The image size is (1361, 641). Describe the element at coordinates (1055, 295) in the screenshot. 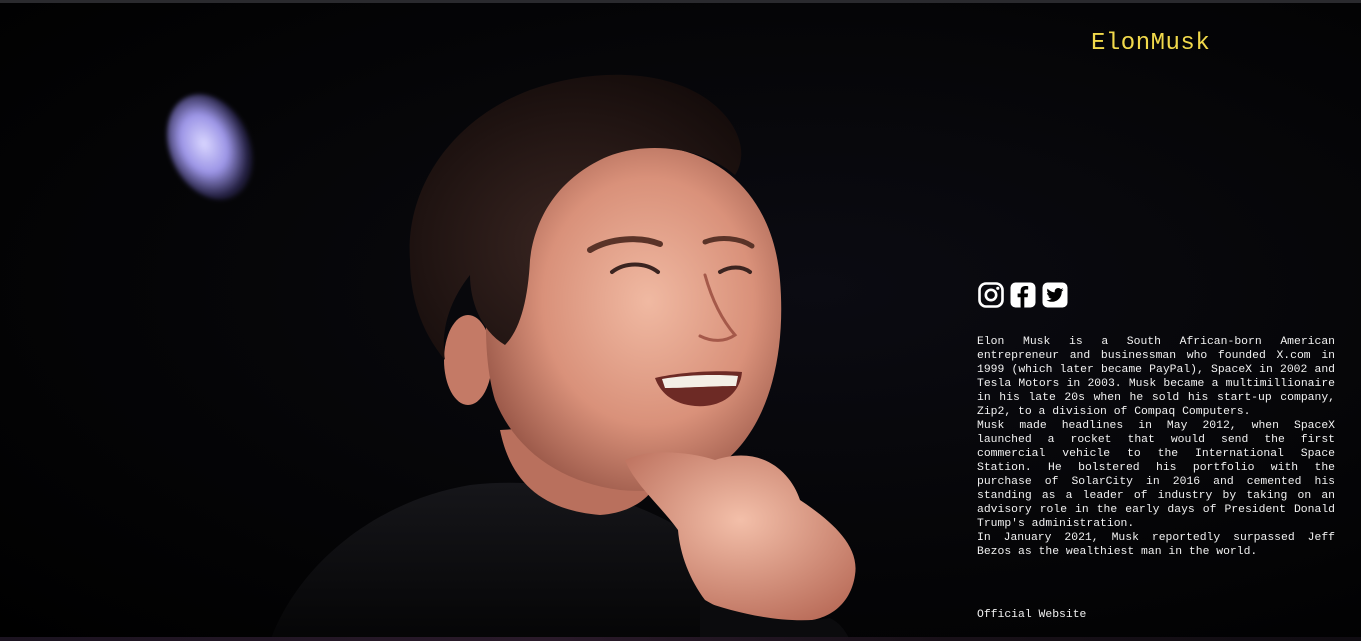

I see `twitter-icon` at that location.